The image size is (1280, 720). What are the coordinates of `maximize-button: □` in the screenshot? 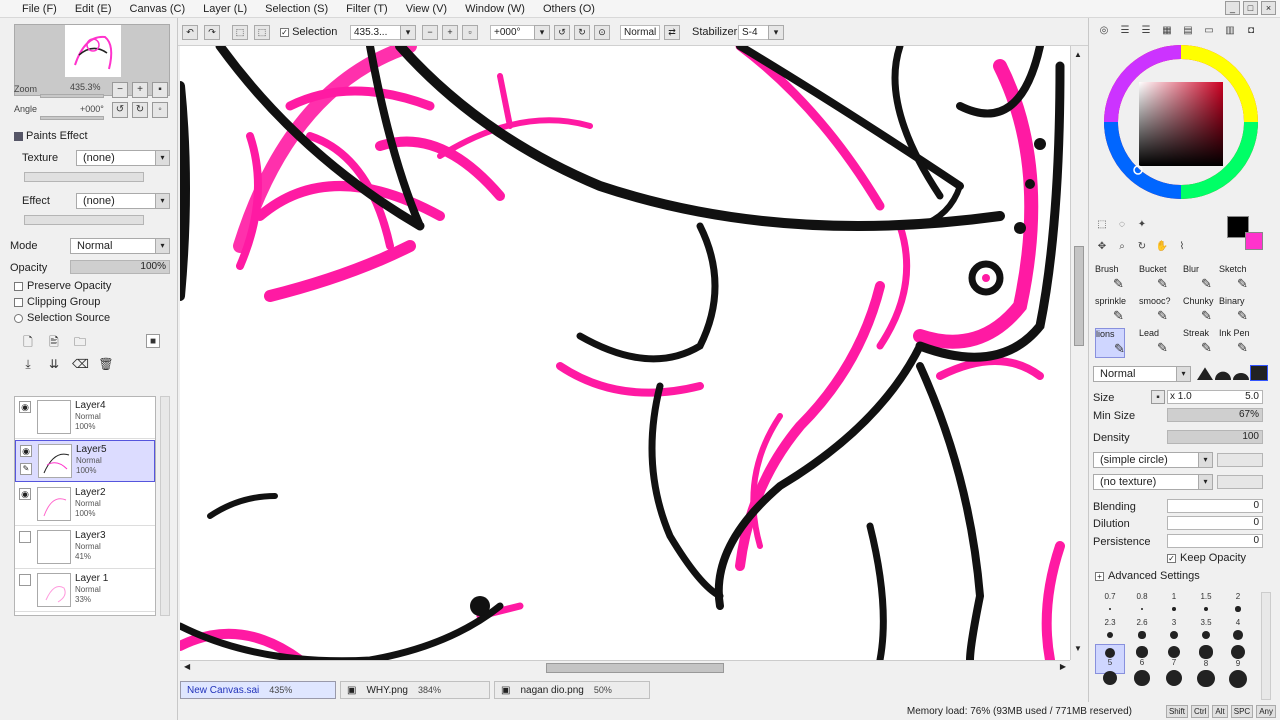 It's located at (1250, 8).